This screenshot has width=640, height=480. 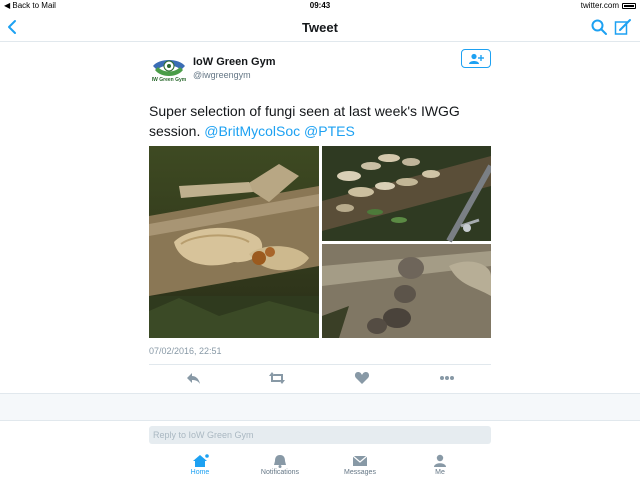 I want to click on avatar-caption: IW Green Gym, so click(x=169, y=80).